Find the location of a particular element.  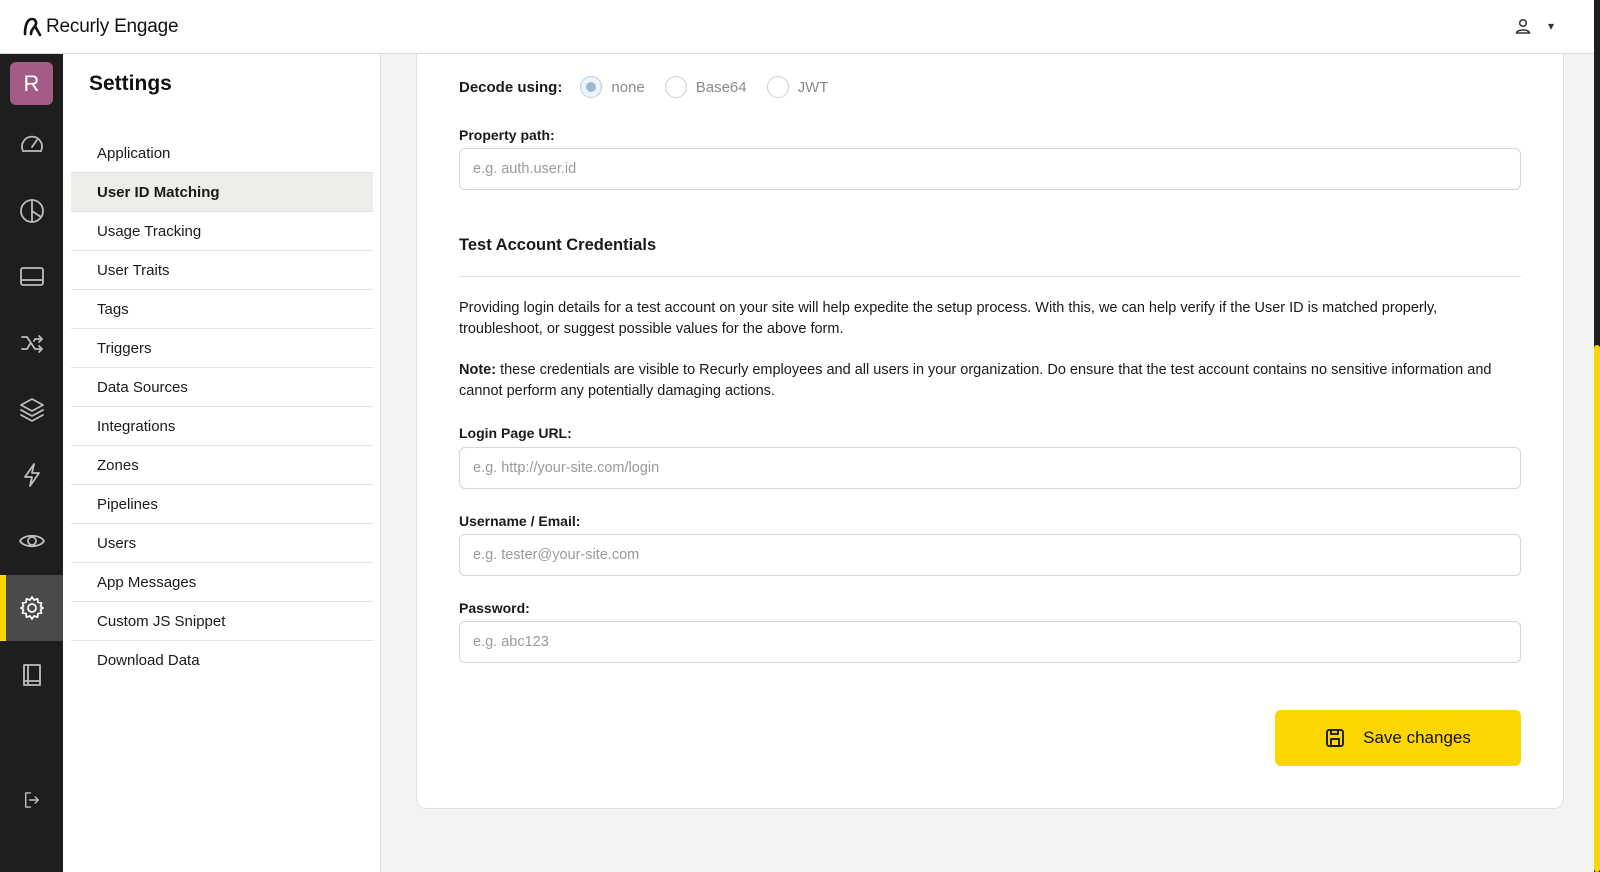

layers-icon is located at coordinates (31, 409).